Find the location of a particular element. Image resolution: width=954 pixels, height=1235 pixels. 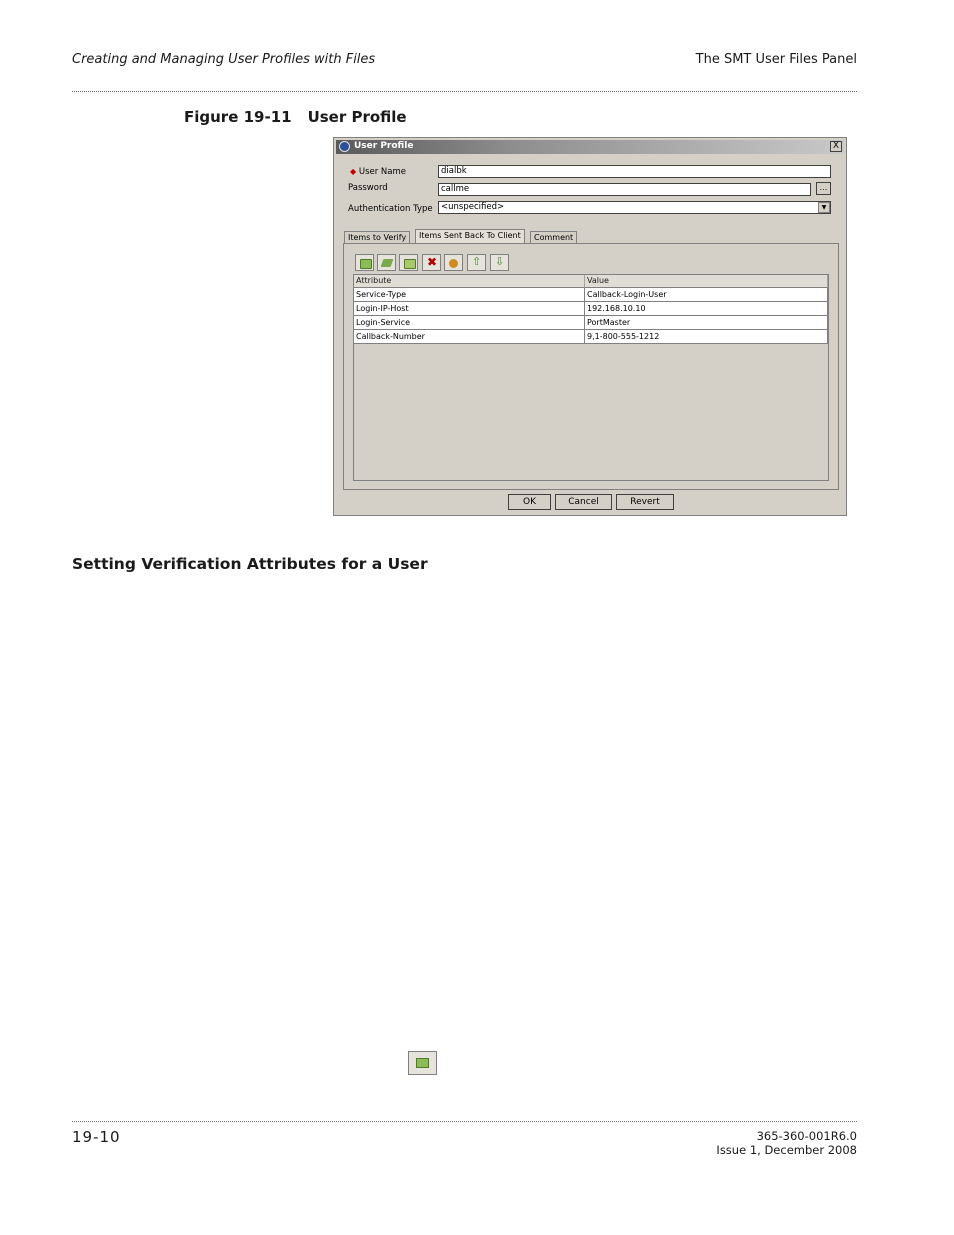

delete-icon: ✖ is located at coordinates (431, 262).